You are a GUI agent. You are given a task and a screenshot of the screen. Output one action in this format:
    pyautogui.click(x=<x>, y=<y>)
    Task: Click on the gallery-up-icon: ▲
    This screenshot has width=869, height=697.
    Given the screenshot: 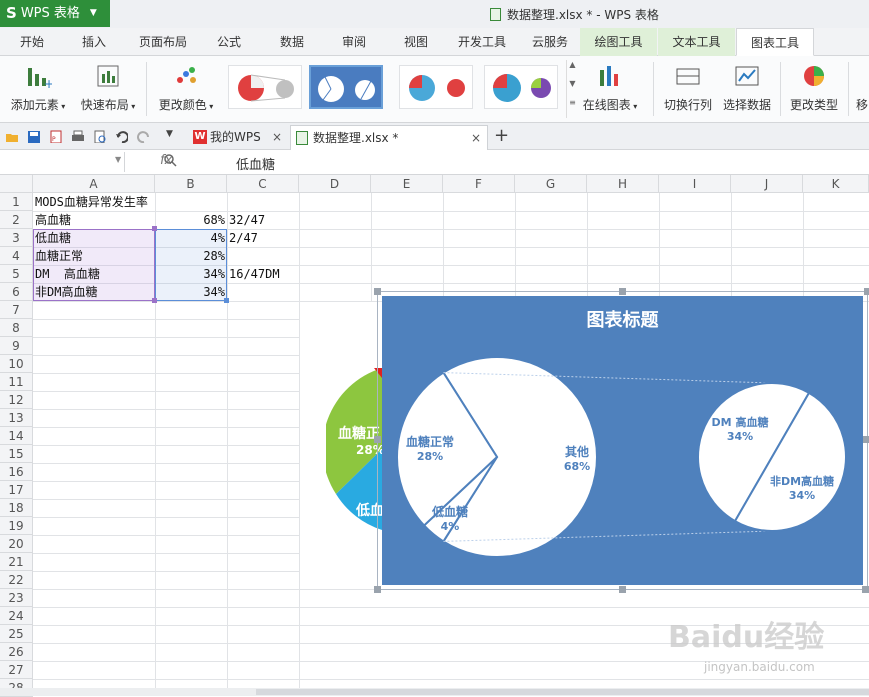 What is the action you would take?
    pyautogui.click(x=572, y=64)
    